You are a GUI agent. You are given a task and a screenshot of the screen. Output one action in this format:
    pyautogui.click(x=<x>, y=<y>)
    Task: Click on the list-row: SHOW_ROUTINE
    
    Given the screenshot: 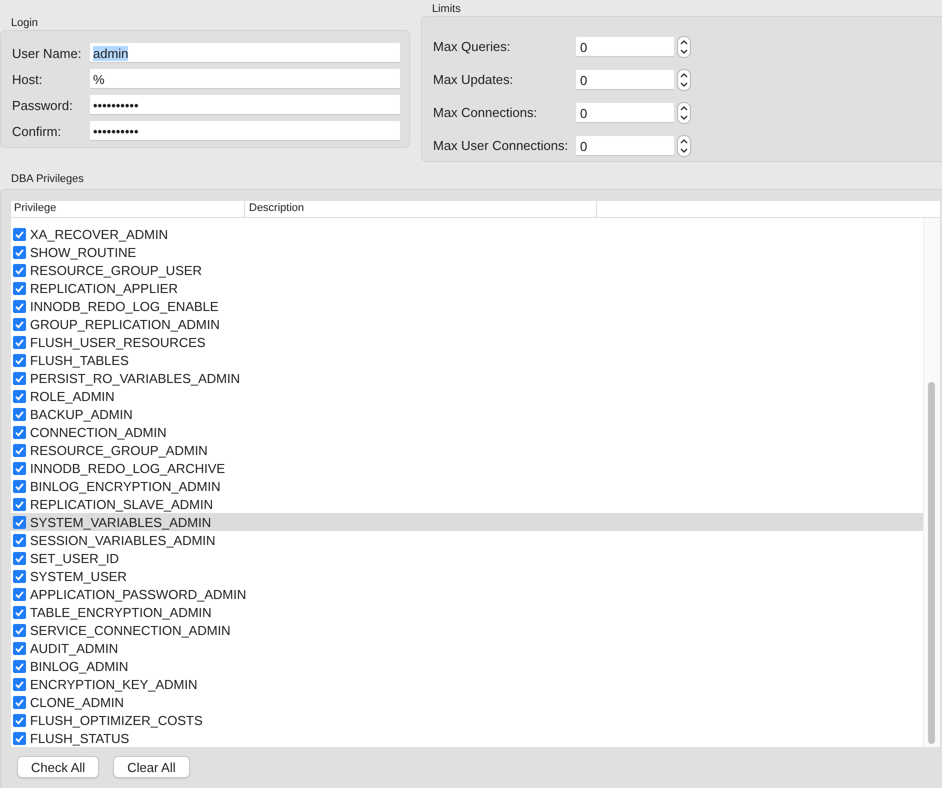 What is the action you would take?
    pyautogui.click(x=467, y=252)
    